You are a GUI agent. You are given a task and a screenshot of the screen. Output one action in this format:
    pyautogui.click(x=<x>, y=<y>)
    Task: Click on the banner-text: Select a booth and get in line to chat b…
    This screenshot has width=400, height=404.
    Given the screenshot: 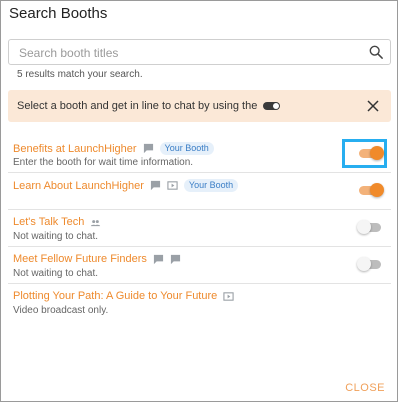 What is the action you would take?
    pyautogui.click(x=137, y=106)
    